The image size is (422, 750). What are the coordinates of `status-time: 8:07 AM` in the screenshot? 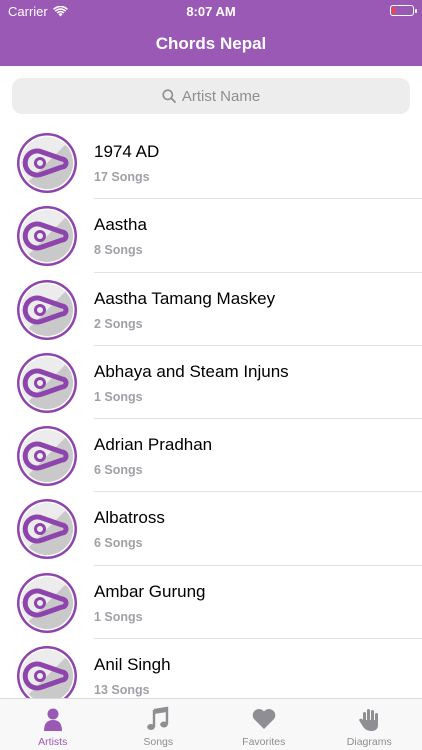 It's located at (211, 11).